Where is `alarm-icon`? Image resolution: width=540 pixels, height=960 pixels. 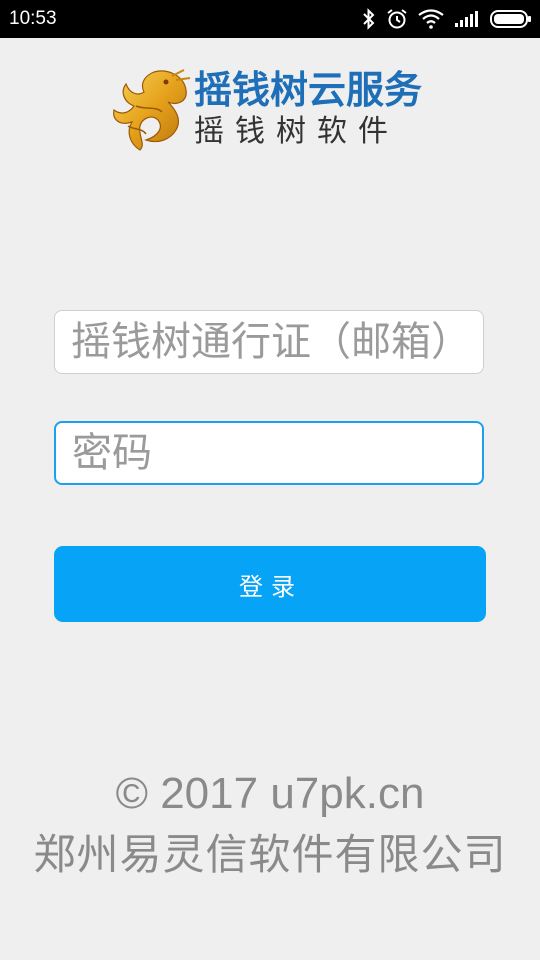 alarm-icon is located at coordinates (397, 19).